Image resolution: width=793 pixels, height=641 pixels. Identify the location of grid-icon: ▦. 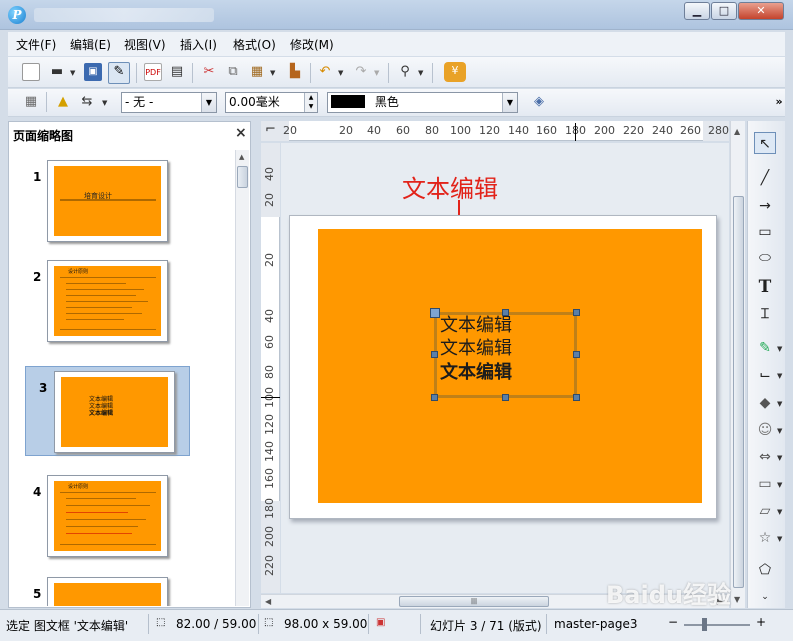
(31, 102).